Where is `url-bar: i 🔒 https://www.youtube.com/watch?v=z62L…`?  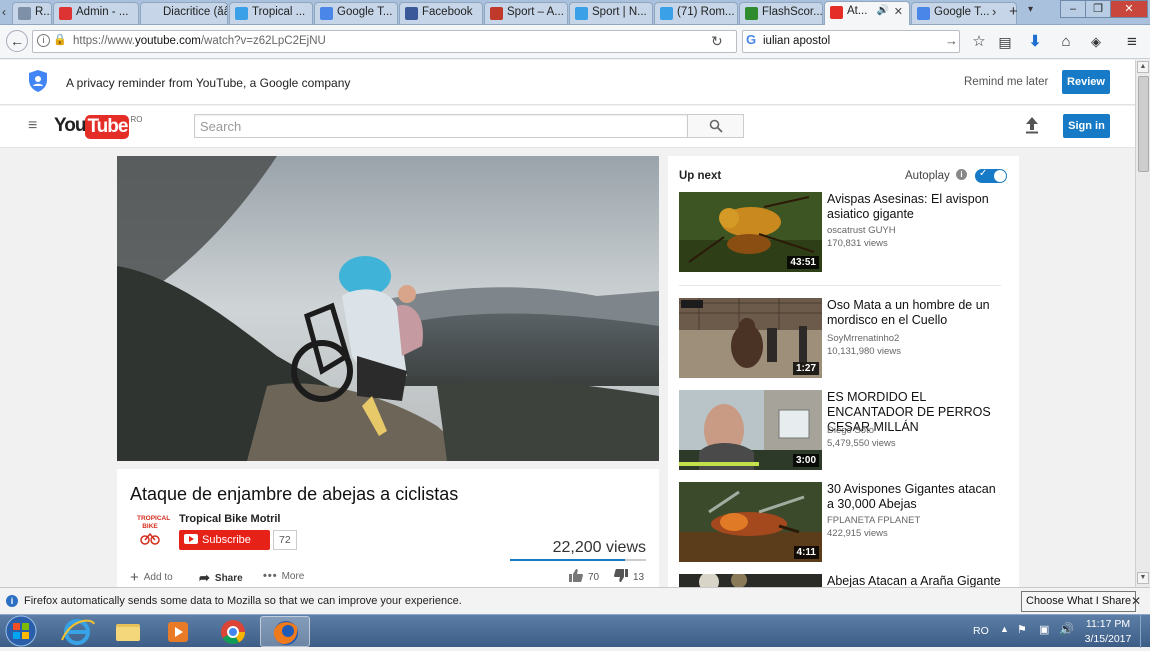 url-bar: i 🔒 https://www.youtube.com/watch?v=z62L… is located at coordinates (384, 41).